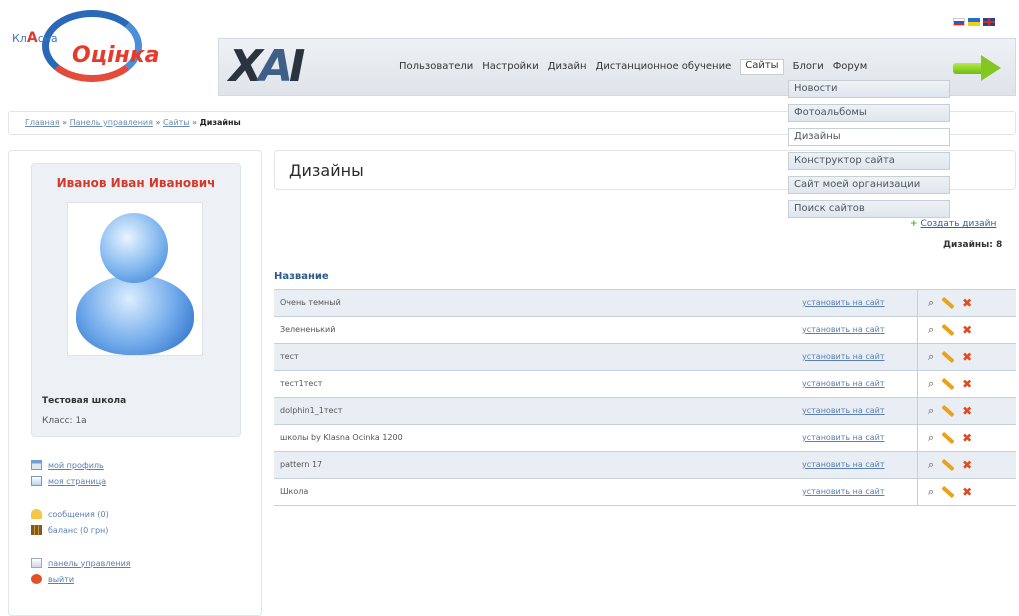  What do you see at coordinates (869, 137) in the screenshot?
I see `dropdown-item-designs: Дизайны` at bounding box center [869, 137].